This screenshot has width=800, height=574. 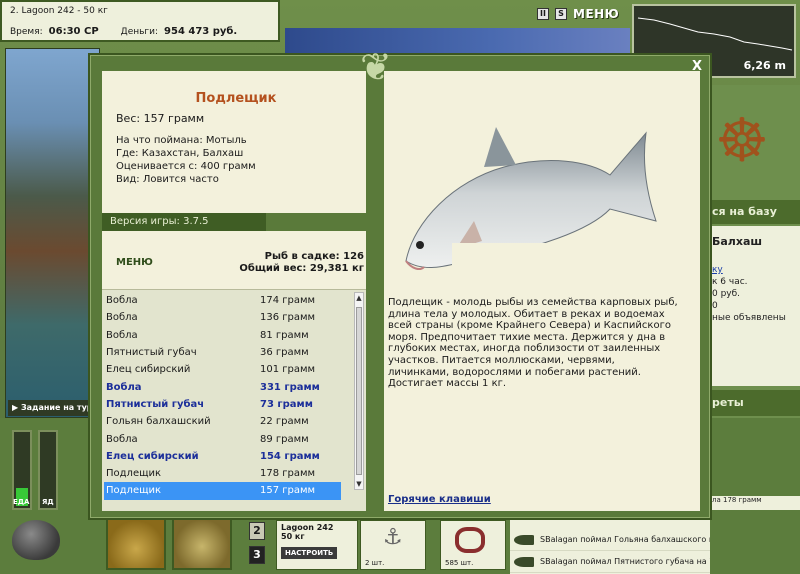 What do you see at coordinates (290, 387) in the screenshot?
I see `catch-fish-weight: 331 грамм` at bounding box center [290, 387].